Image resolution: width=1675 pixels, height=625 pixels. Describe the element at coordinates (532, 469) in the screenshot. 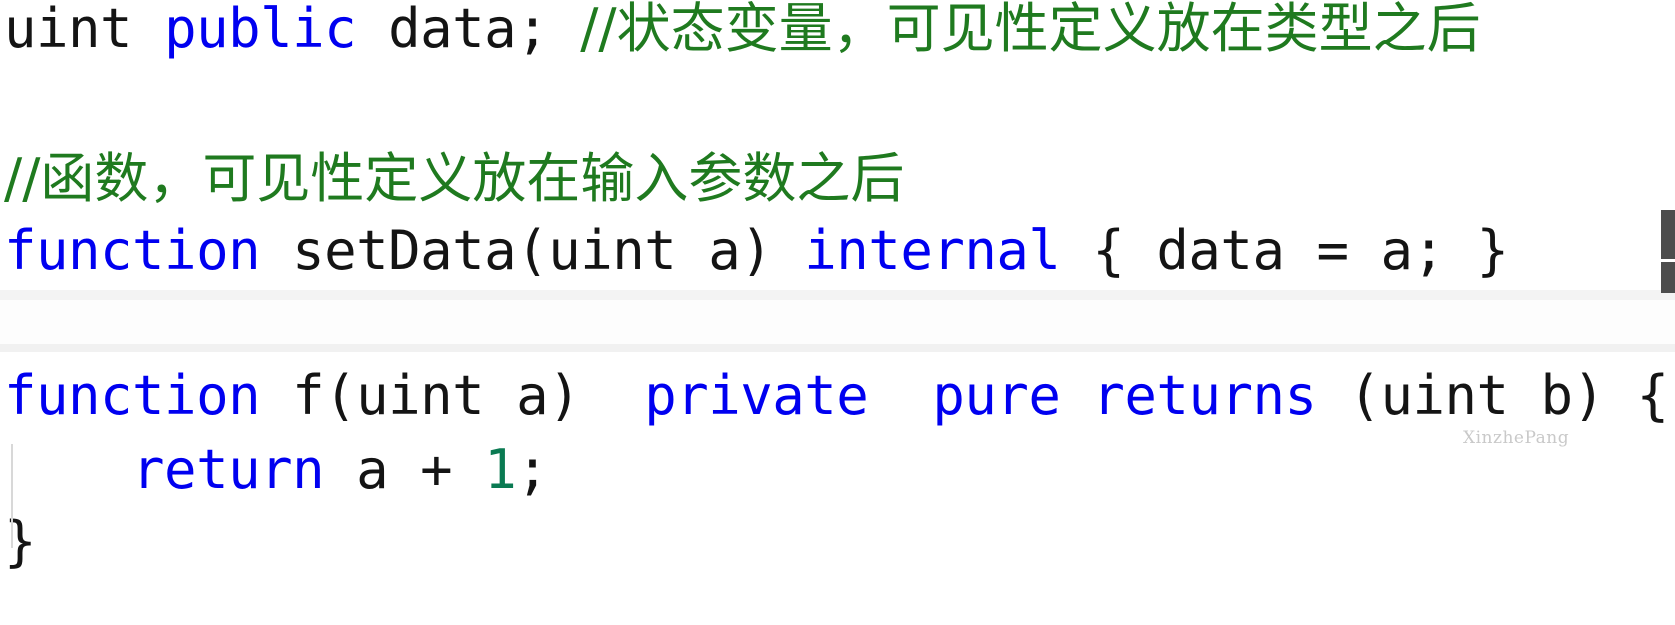

I see `token-semicolon: ;` at that location.